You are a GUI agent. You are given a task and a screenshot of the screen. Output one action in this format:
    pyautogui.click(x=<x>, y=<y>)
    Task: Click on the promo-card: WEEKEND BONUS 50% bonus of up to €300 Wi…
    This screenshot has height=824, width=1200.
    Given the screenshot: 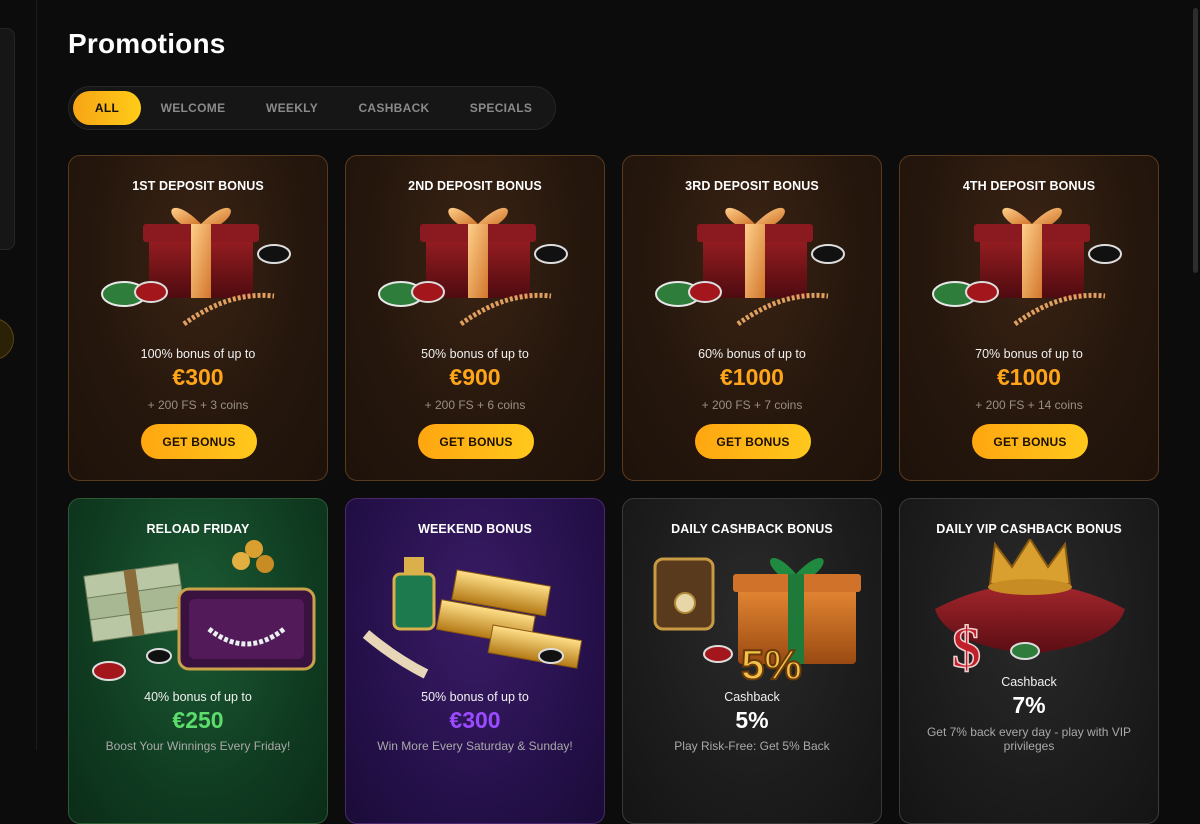 What is the action you would take?
    pyautogui.click(x=475, y=661)
    